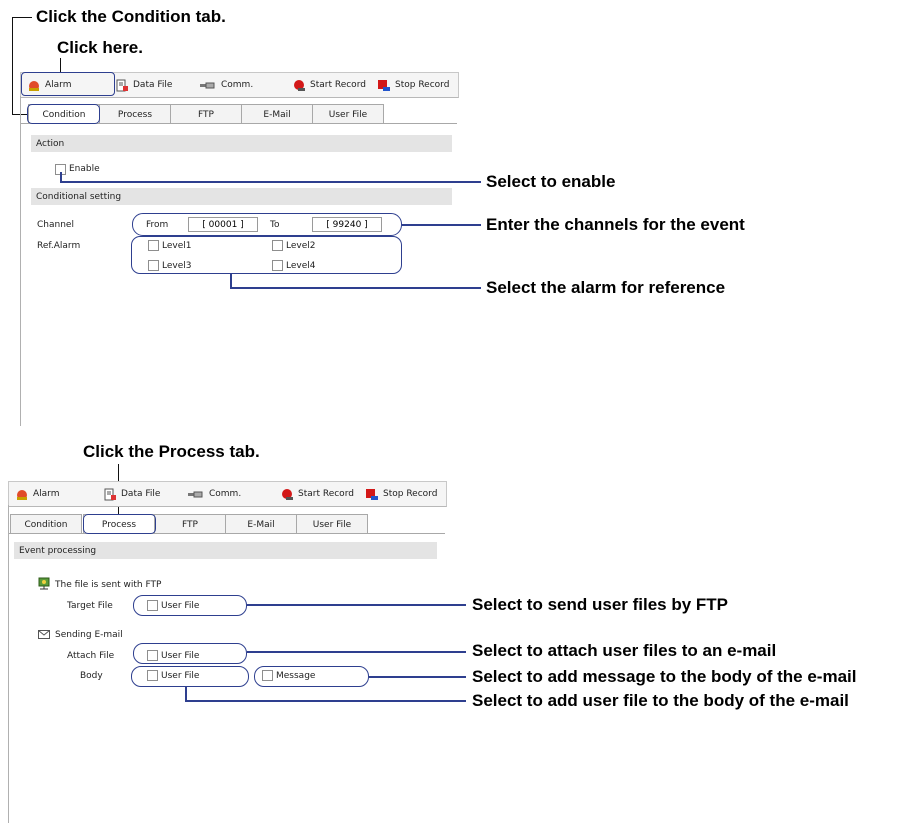 This screenshot has width=907, height=827. I want to click on message-connector-h, so click(417, 677).